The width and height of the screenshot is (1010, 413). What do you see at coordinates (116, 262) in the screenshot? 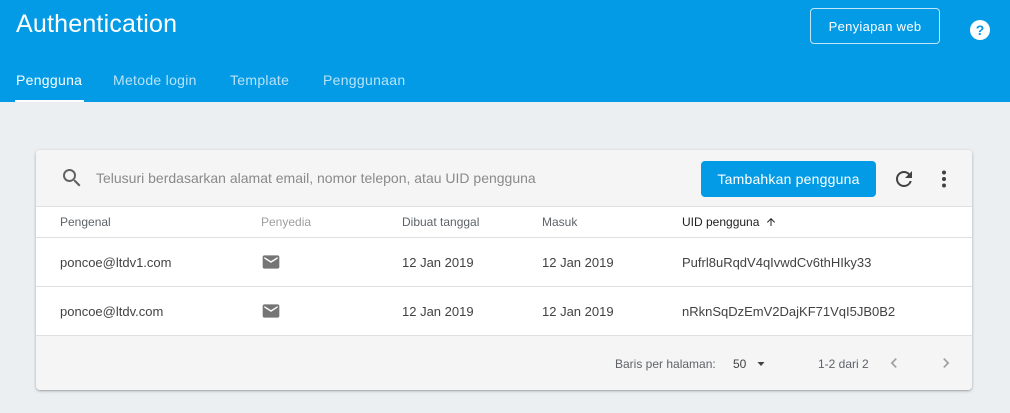
I see `user-identifier: poncoe@ltdv1.com` at bounding box center [116, 262].